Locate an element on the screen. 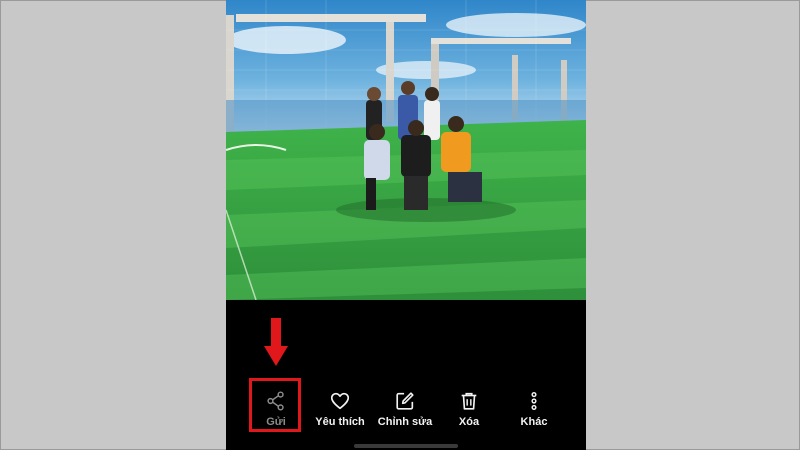  more-label: Khác is located at coordinates (534, 422).